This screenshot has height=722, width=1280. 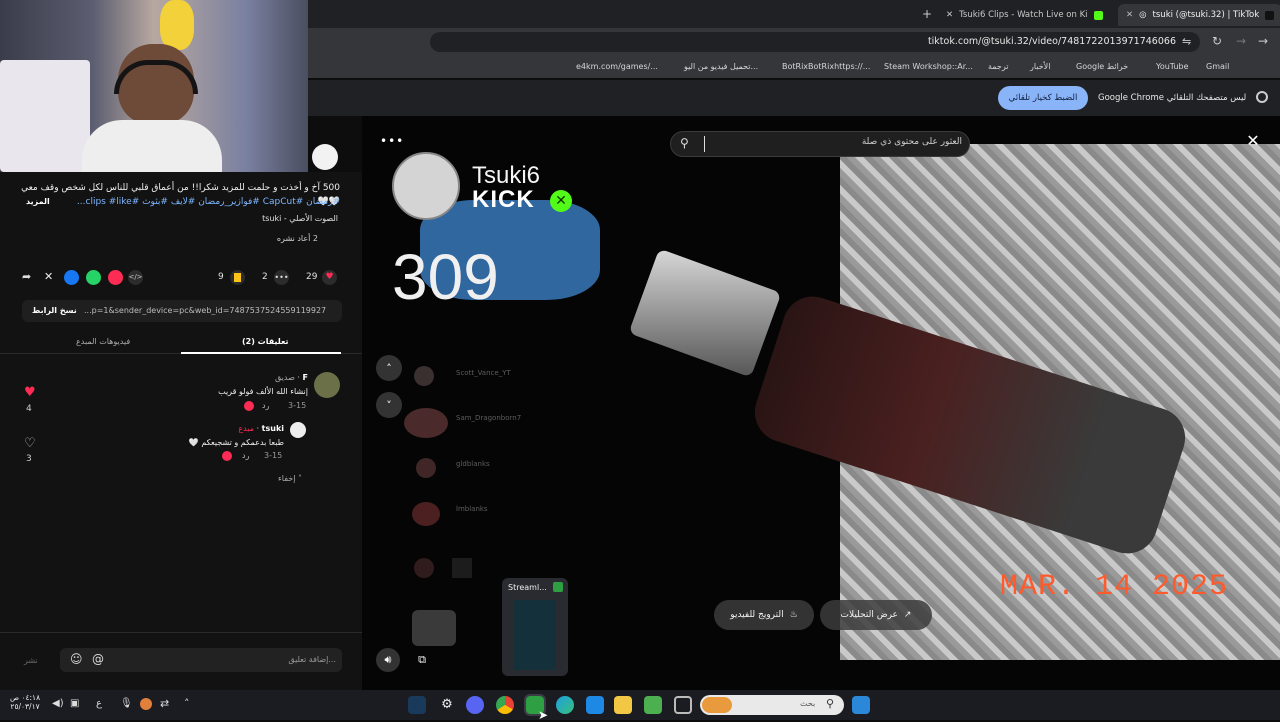 I want to click on bookmark-youtube: YouTube, so click(x=1172, y=66).